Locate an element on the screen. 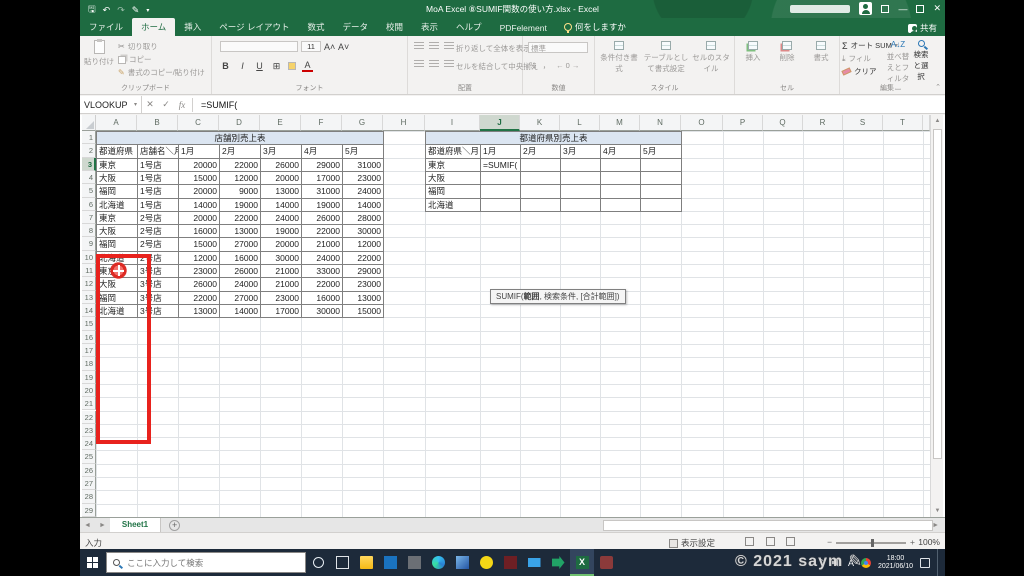  column-header-O: O is located at coordinates (702, 123).